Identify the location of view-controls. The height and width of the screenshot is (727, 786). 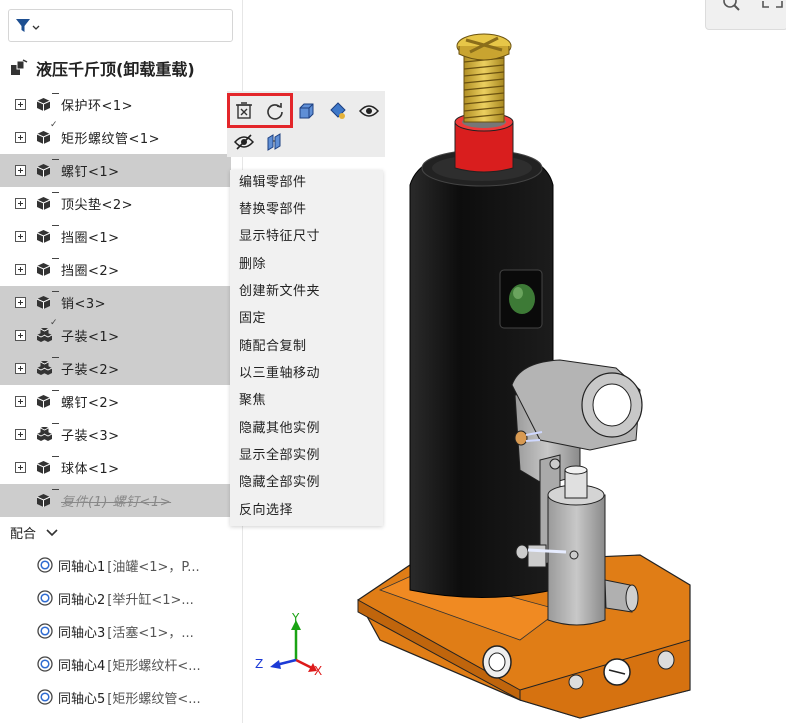
(745, 15).